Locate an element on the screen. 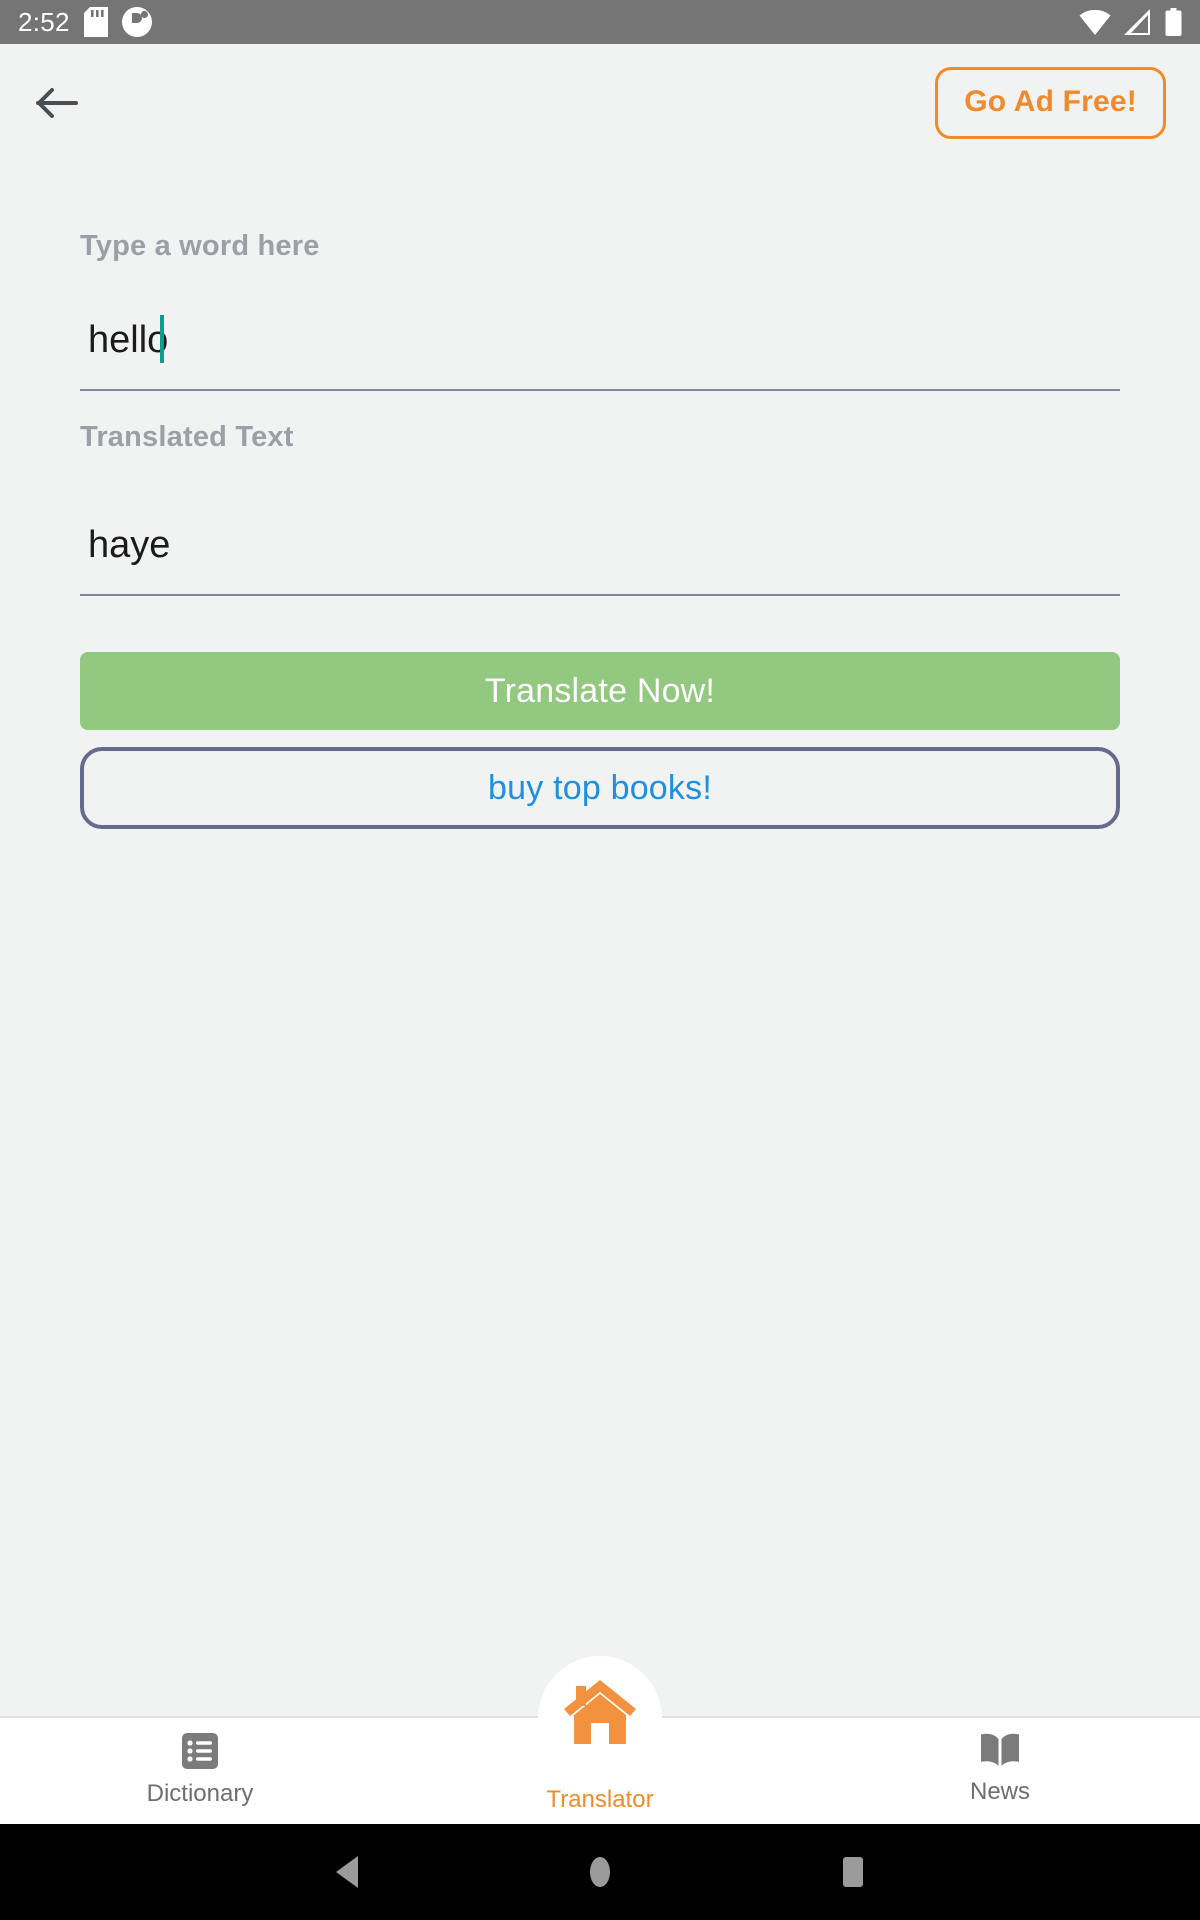 The height and width of the screenshot is (1920, 1200). system-navigation-bar is located at coordinates (600, 1872).